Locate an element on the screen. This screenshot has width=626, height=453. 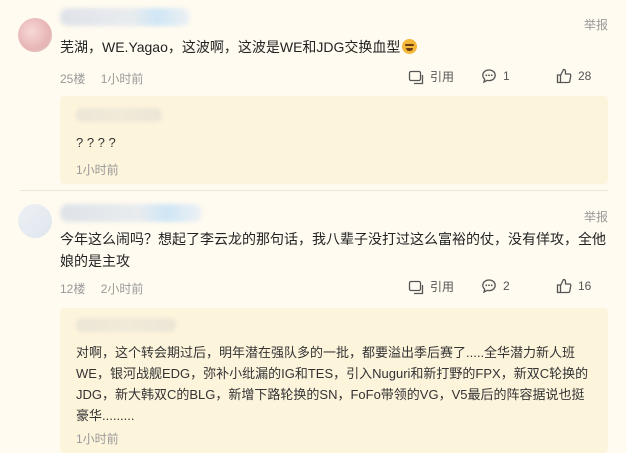
reply-text: ? ? ? ? is located at coordinates (96, 142).